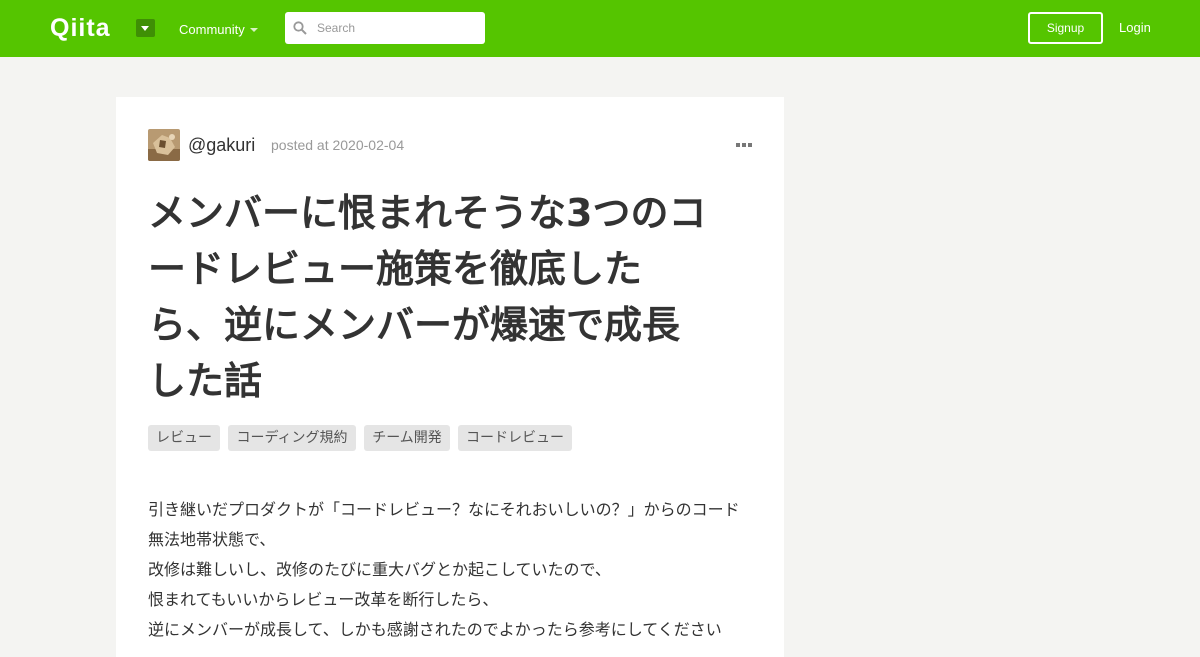  I want to click on service-switch-button, so click(145, 28).